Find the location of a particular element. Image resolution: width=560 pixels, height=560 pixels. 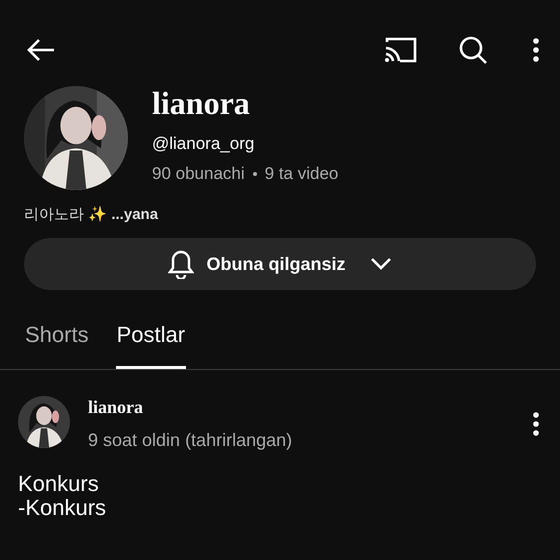

chevron-down-icon is located at coordinates (381, 264).